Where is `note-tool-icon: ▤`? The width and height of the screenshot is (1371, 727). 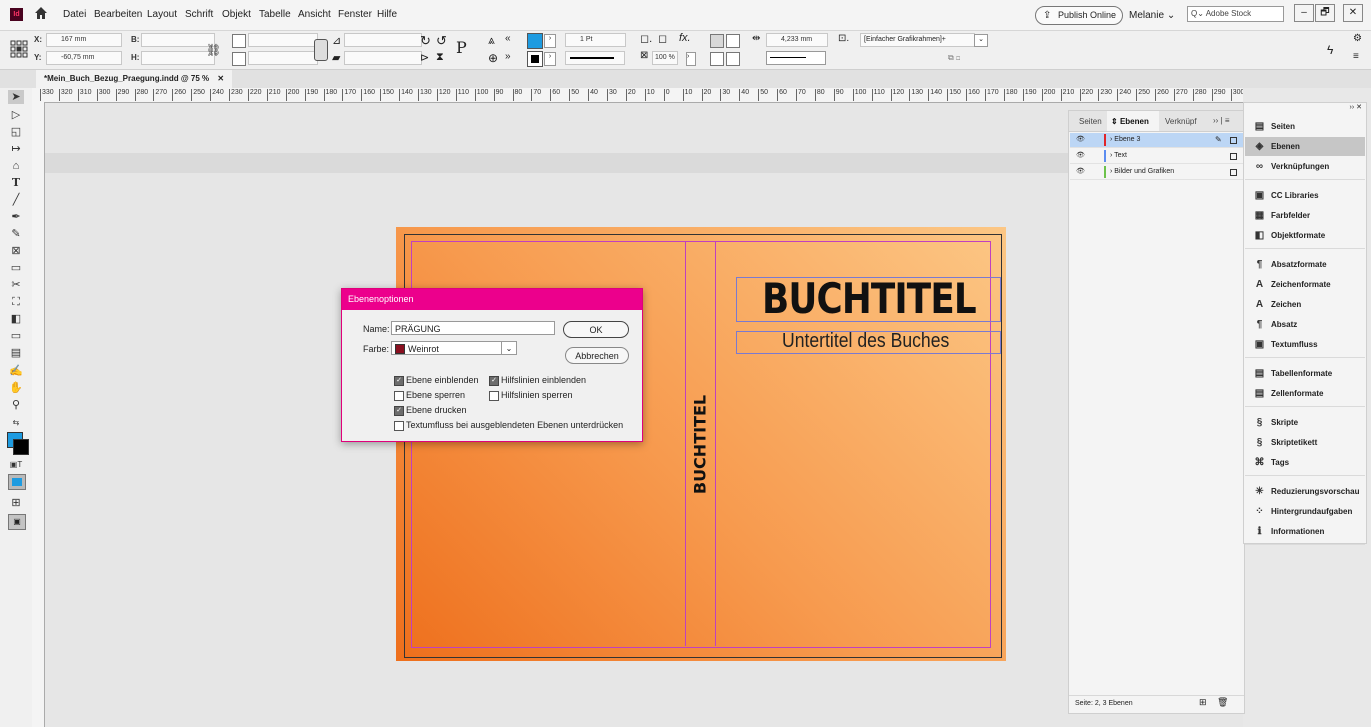 note-tool-icon: ▤ is located at coordinates (16, 353).